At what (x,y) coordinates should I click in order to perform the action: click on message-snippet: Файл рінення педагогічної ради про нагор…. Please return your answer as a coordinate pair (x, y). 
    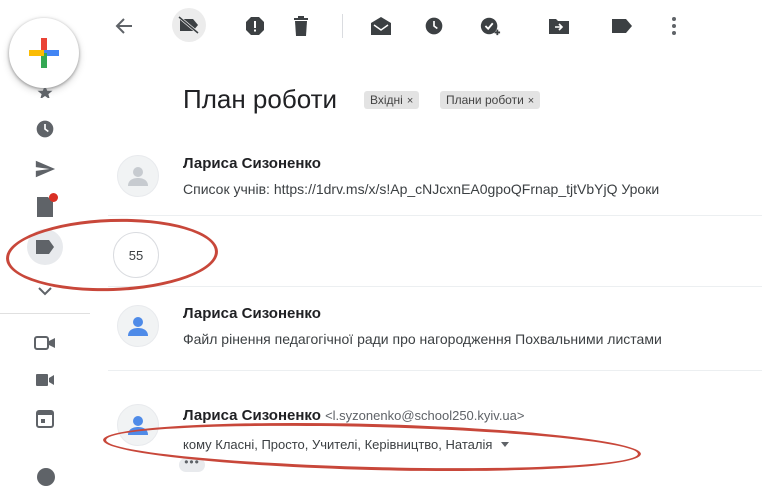
    Looking at the image, I should click on (422, 339).